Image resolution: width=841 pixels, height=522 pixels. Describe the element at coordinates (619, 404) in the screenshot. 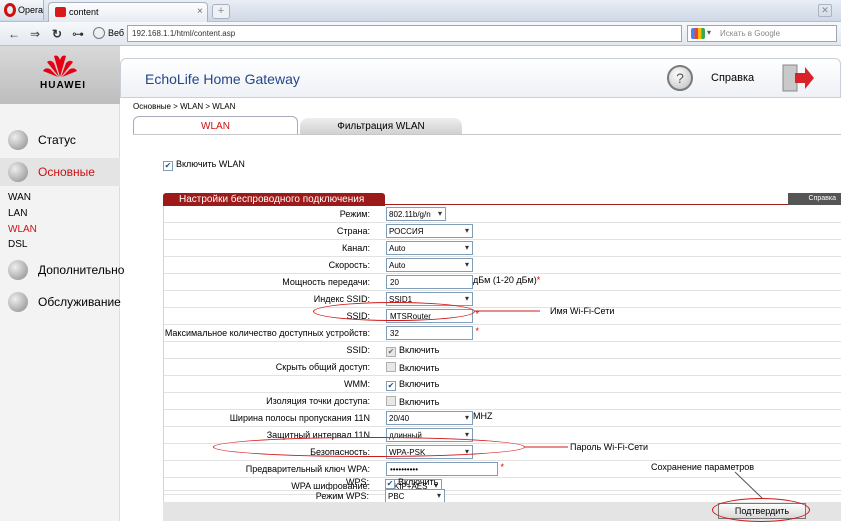

I see `annotation-lines` at that location.